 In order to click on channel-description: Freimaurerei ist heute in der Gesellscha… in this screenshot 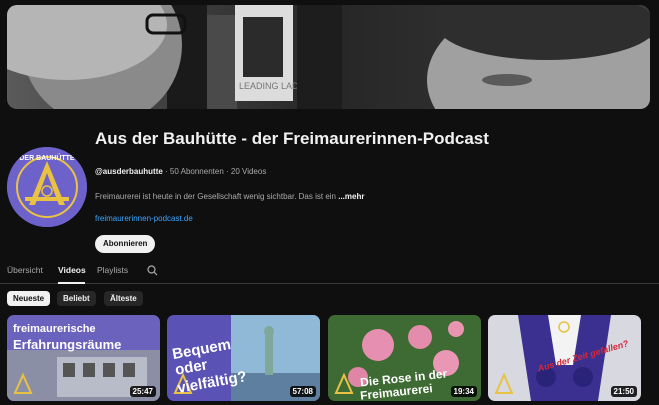, I will do `click(229, 196)`.